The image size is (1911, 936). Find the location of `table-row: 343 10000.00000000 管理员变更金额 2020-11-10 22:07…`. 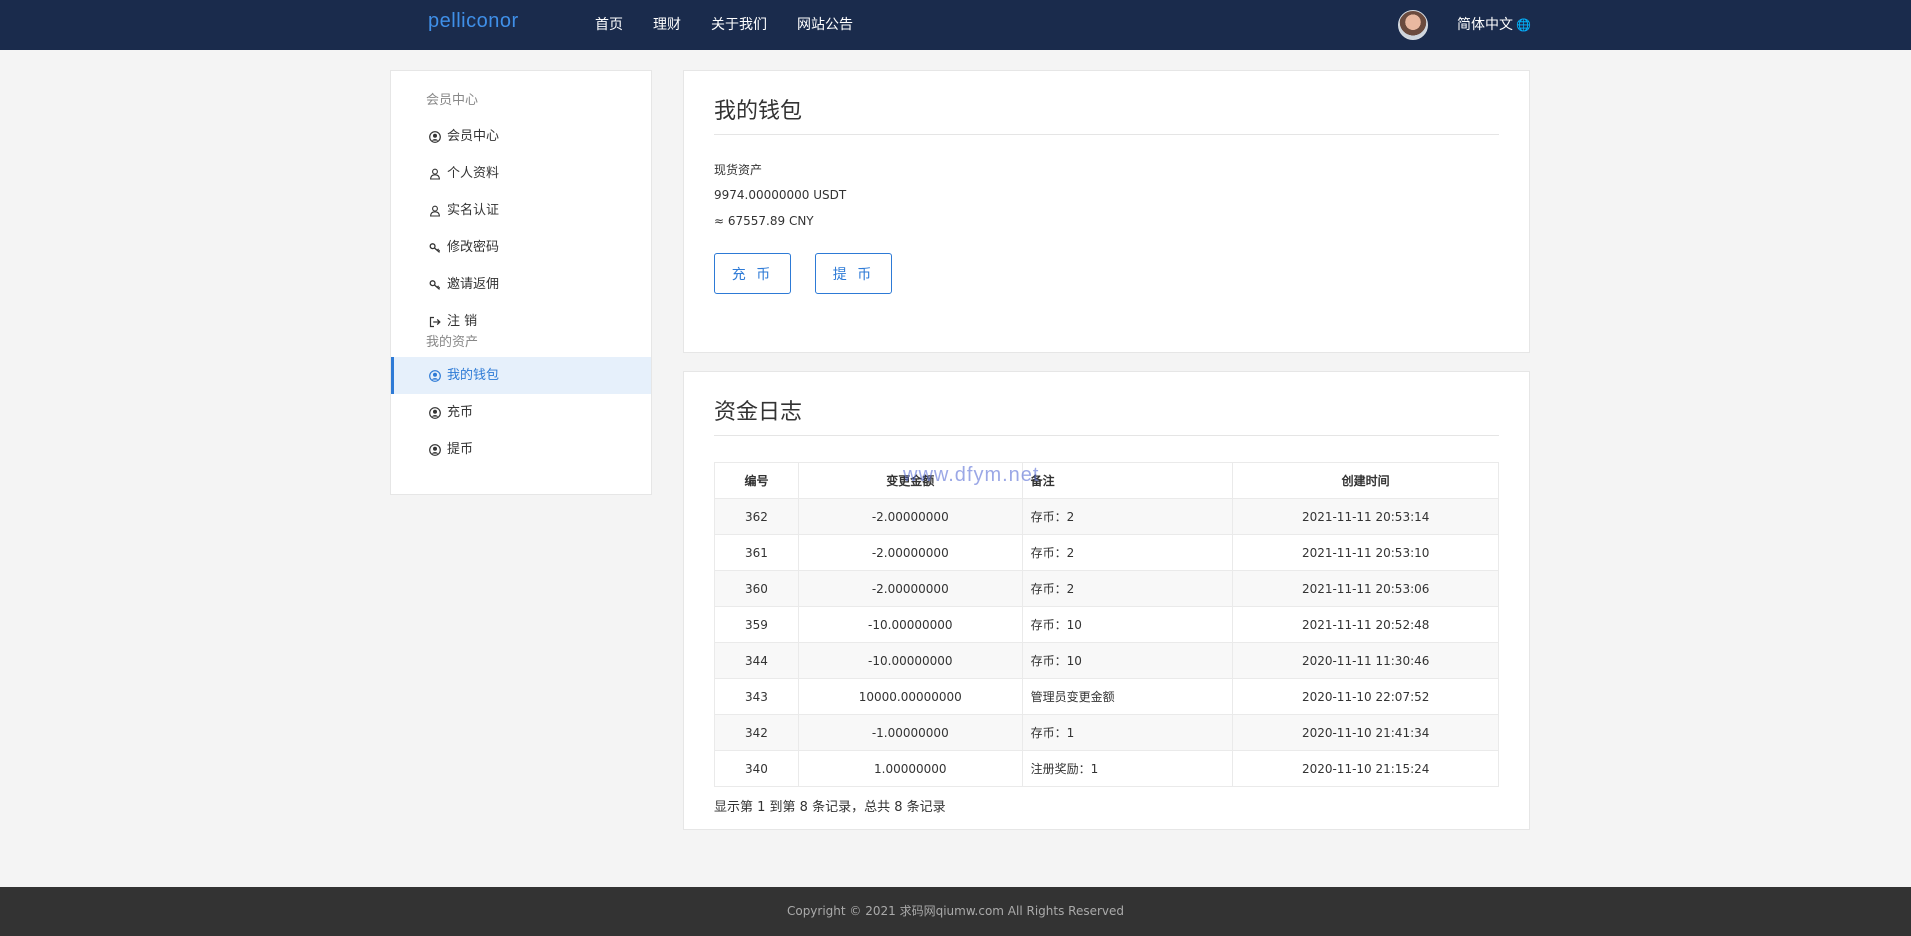

table-row: 343 10000.00000000 管理员变更金额 2020-11-10 22:07… is located at coordinates (1106, 696).